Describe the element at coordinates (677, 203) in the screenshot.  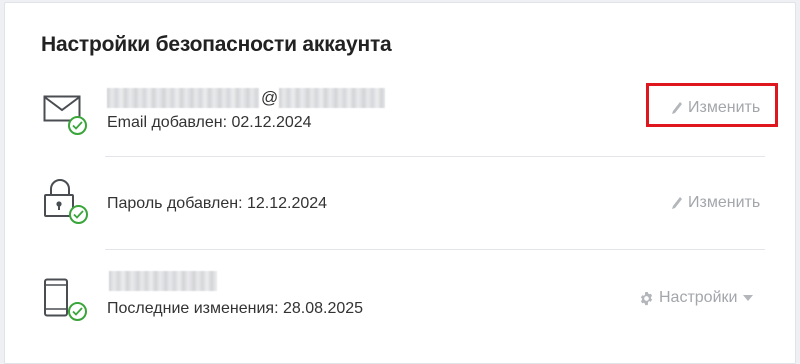
I see `pencil-icon` at that location.